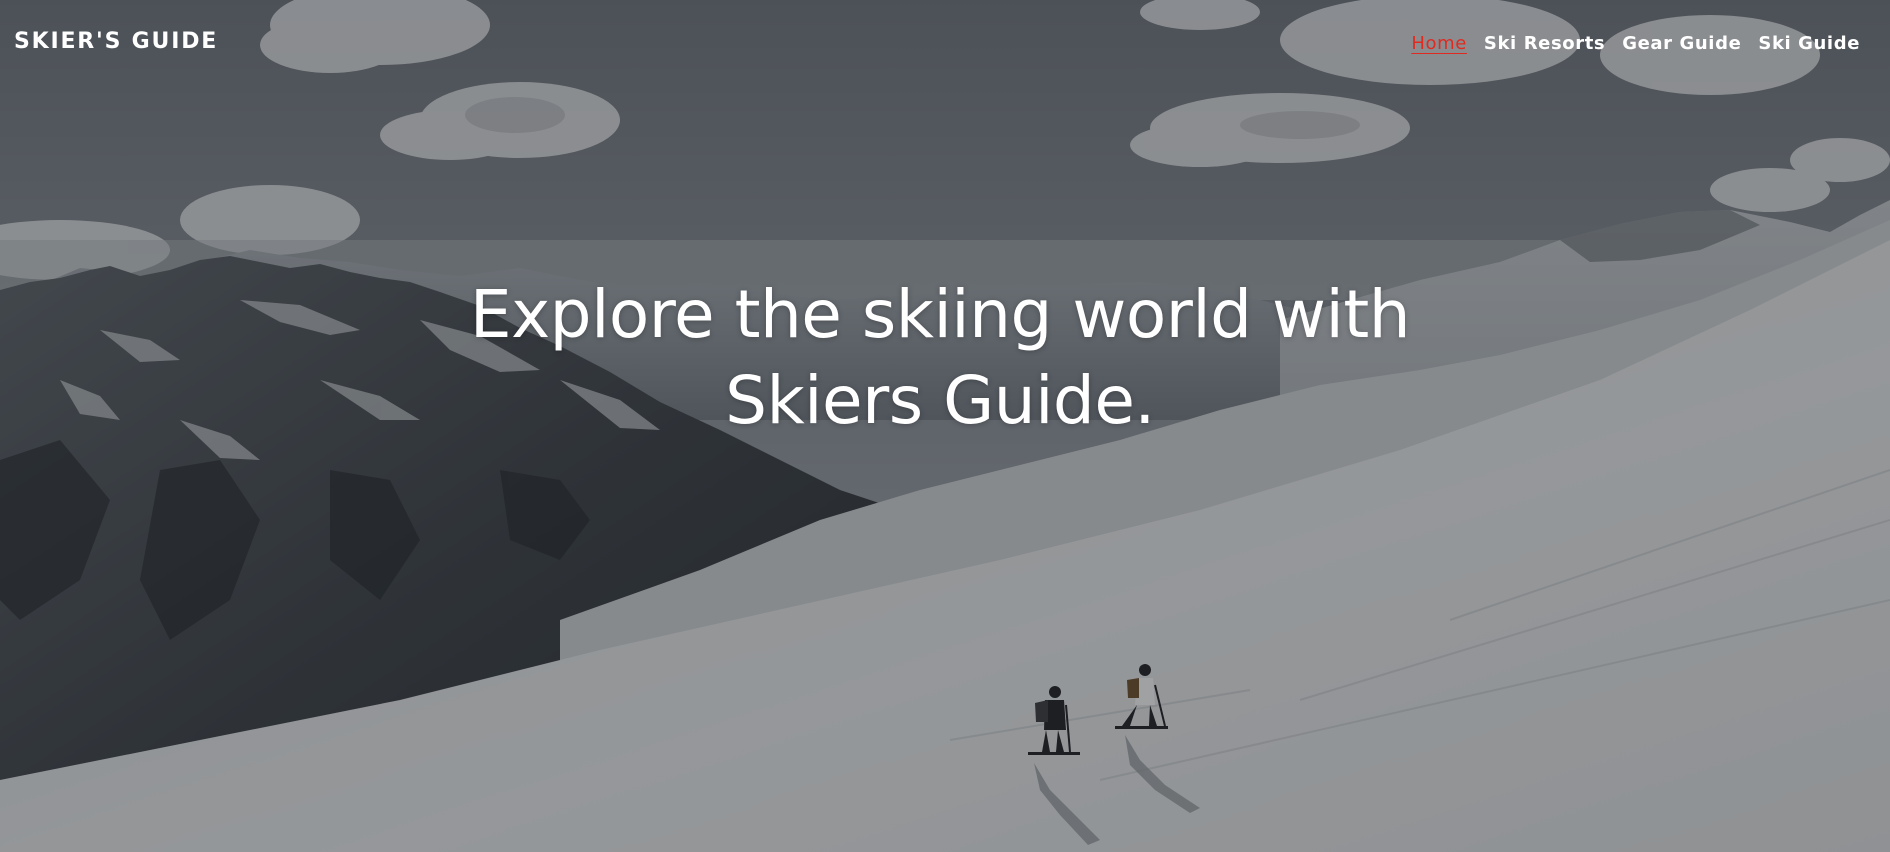 The image size is (1890, 852). Describe the element at coordinates (1809, 43) in the screenshot. I see `nav-link-ski-guide: Ski Guide` at that location.